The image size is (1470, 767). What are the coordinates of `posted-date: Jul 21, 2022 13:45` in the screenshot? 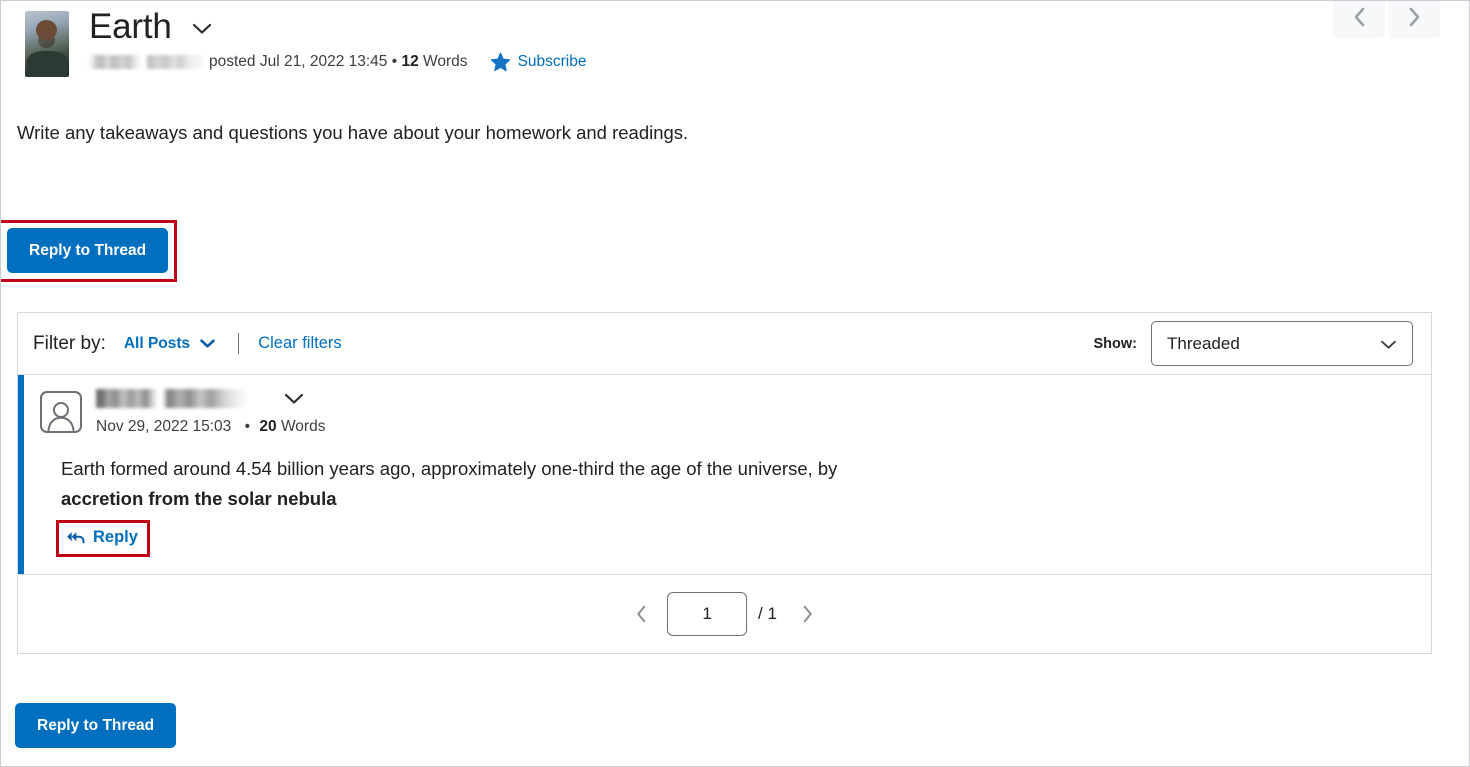 It's located at (323, 61).